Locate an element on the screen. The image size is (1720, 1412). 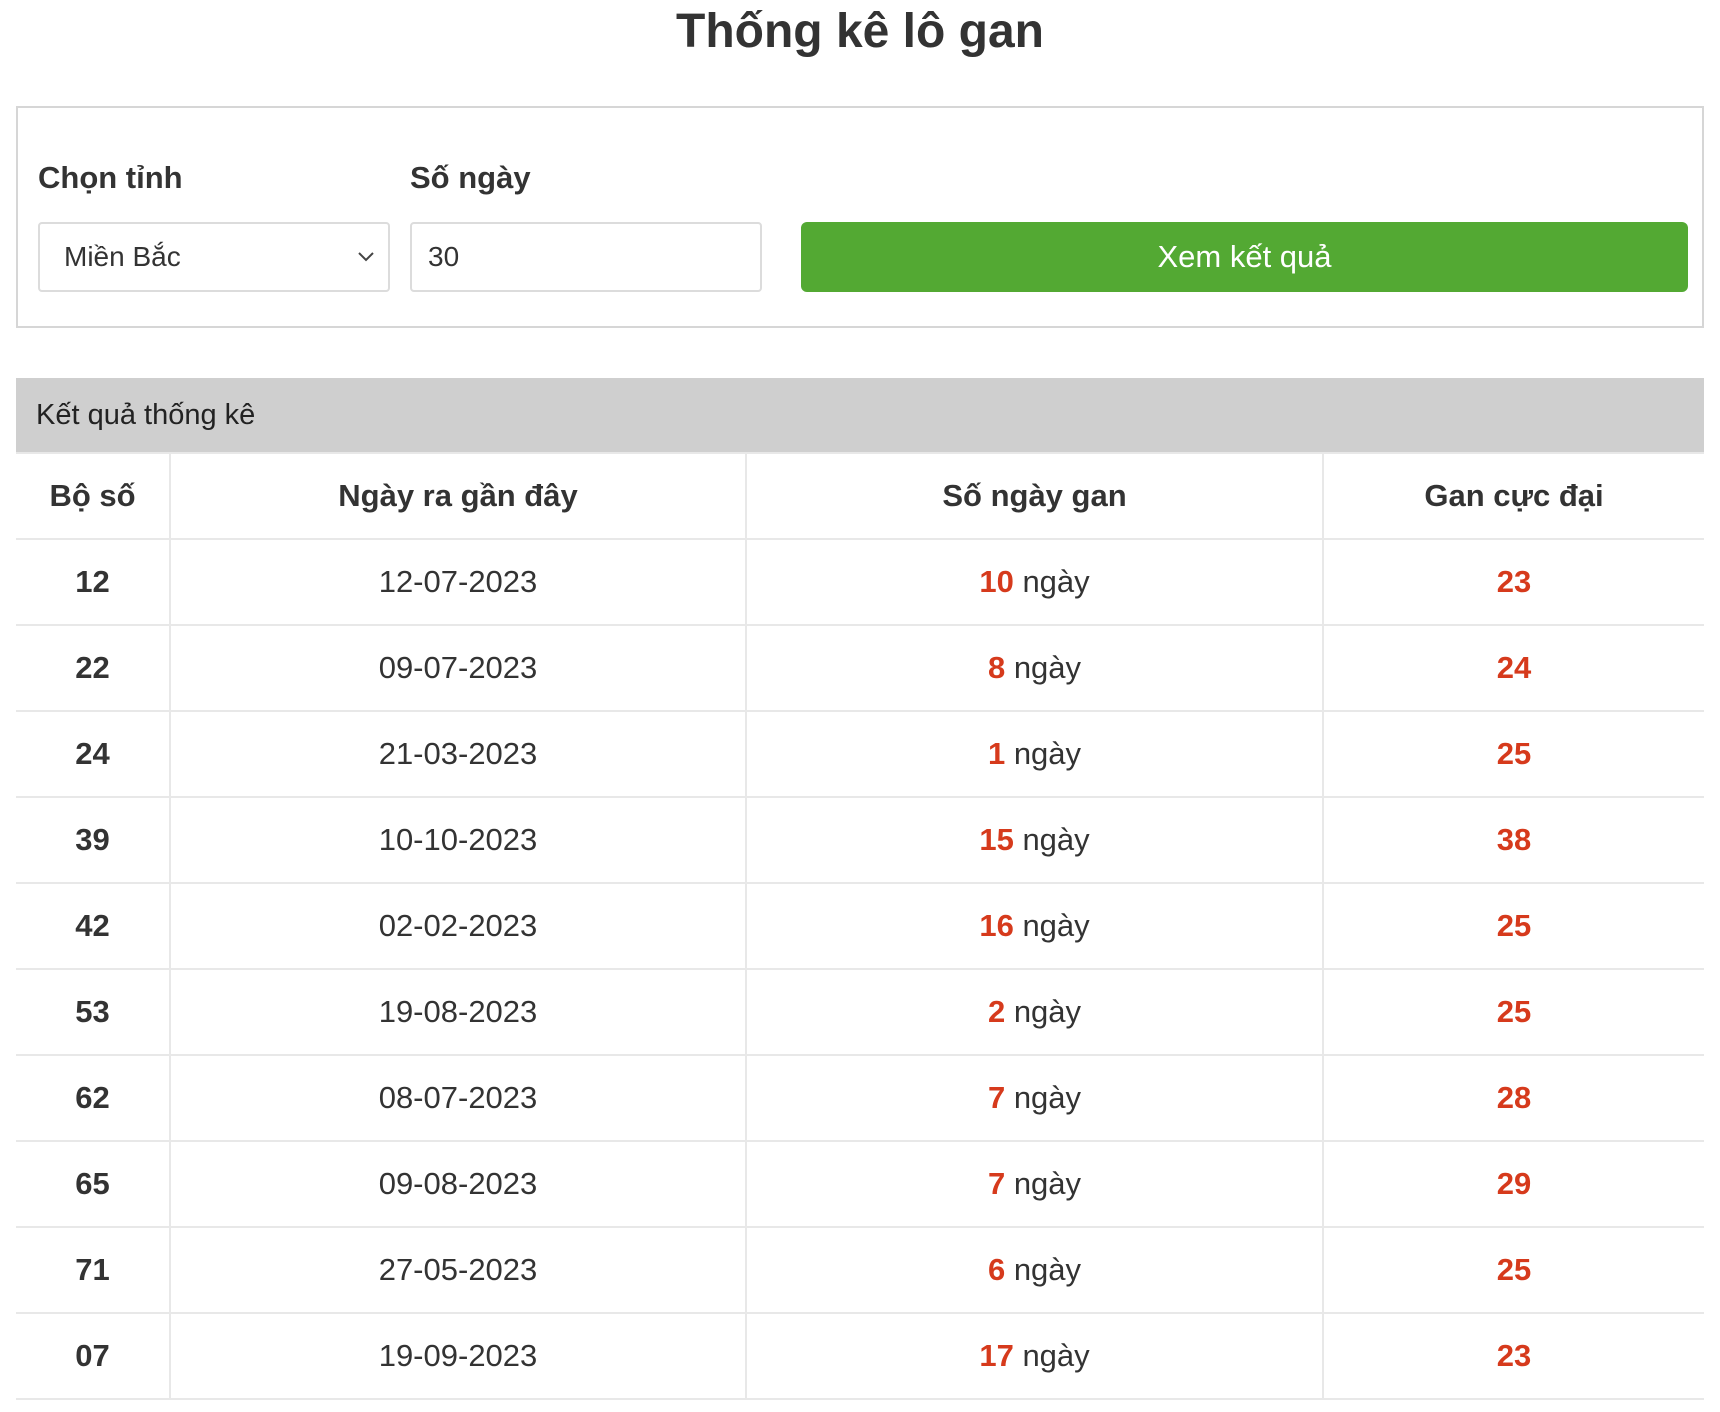
gan-days-value: 2 is located at coordinates (996, 1011).